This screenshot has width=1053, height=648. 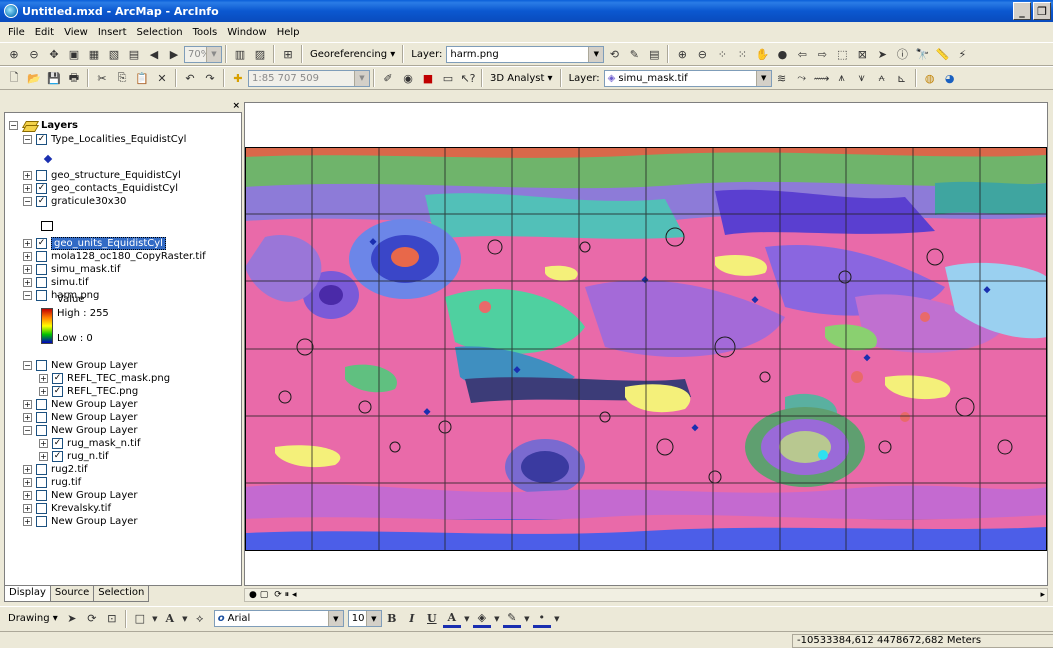 I want to click on layer-name: REFL_TEC_mask.png, so click(x=118, y=378).